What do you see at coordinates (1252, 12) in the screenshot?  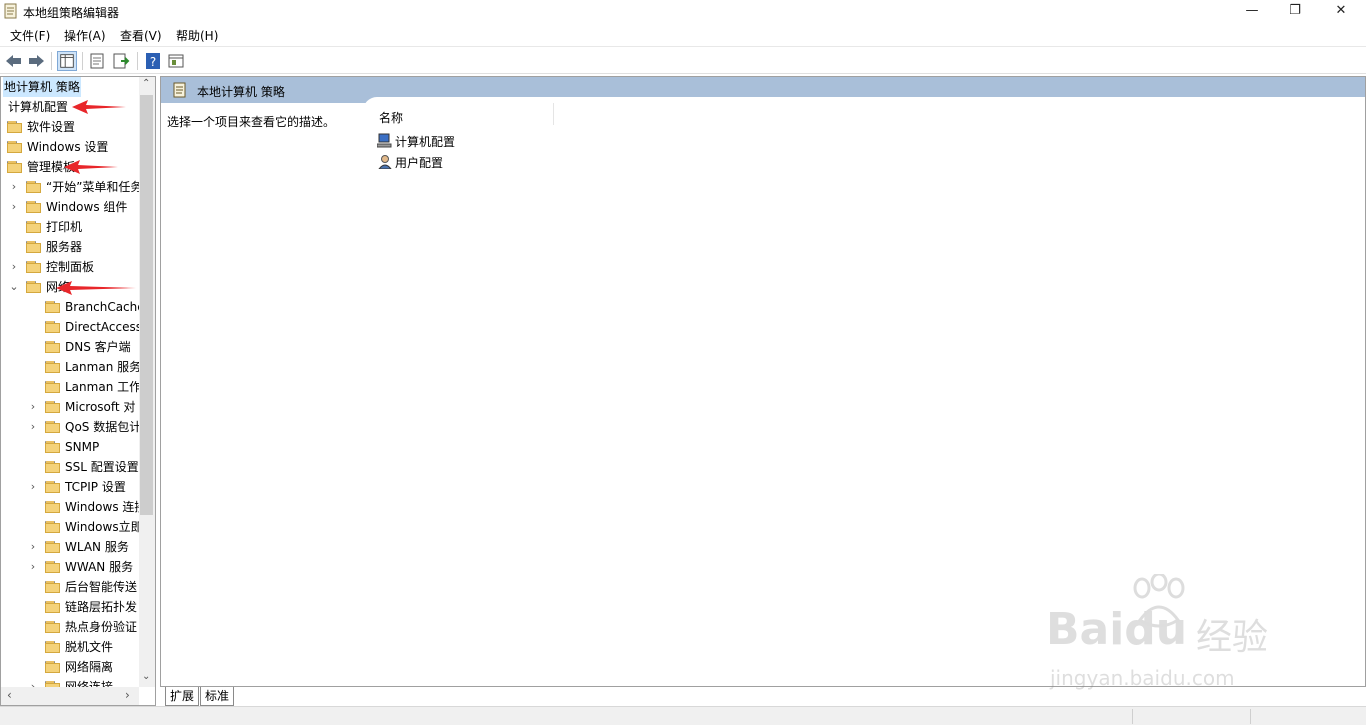 I see `minimize-button: —` at bounding box center [1252, 12].